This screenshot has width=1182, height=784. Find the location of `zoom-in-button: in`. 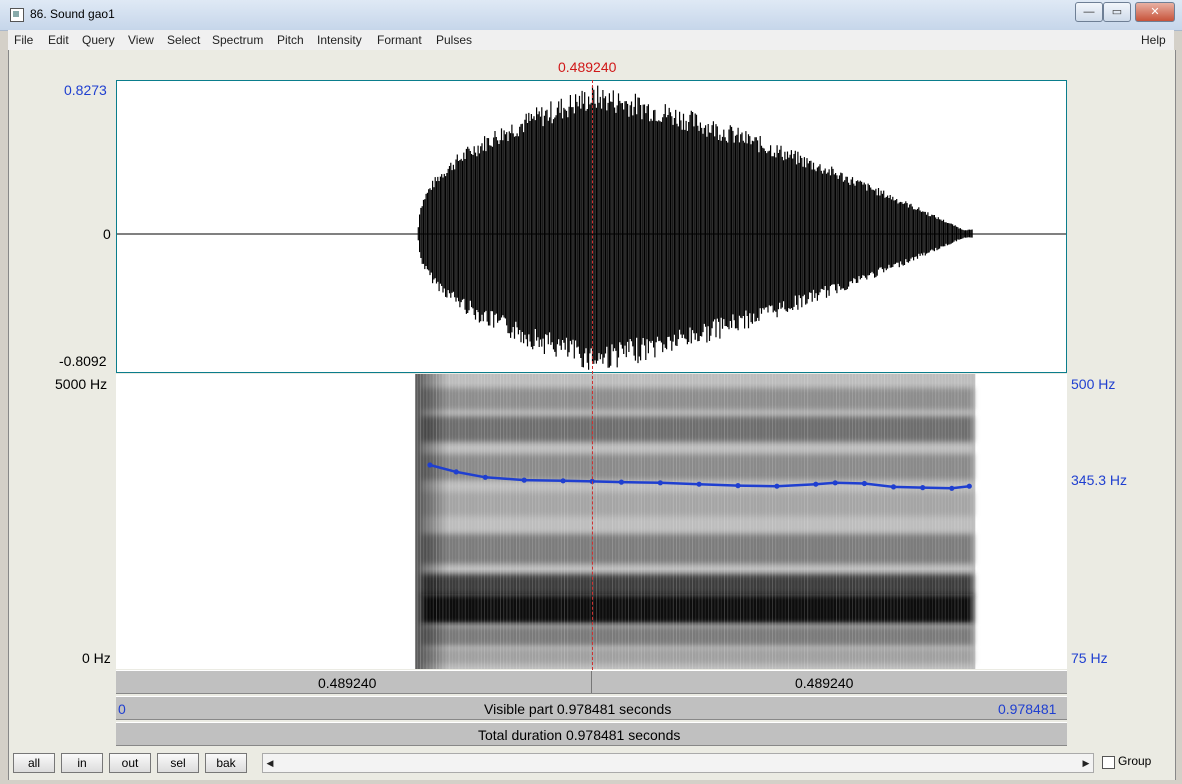

zoom-in-button: in is located at coordinates (82, 763).